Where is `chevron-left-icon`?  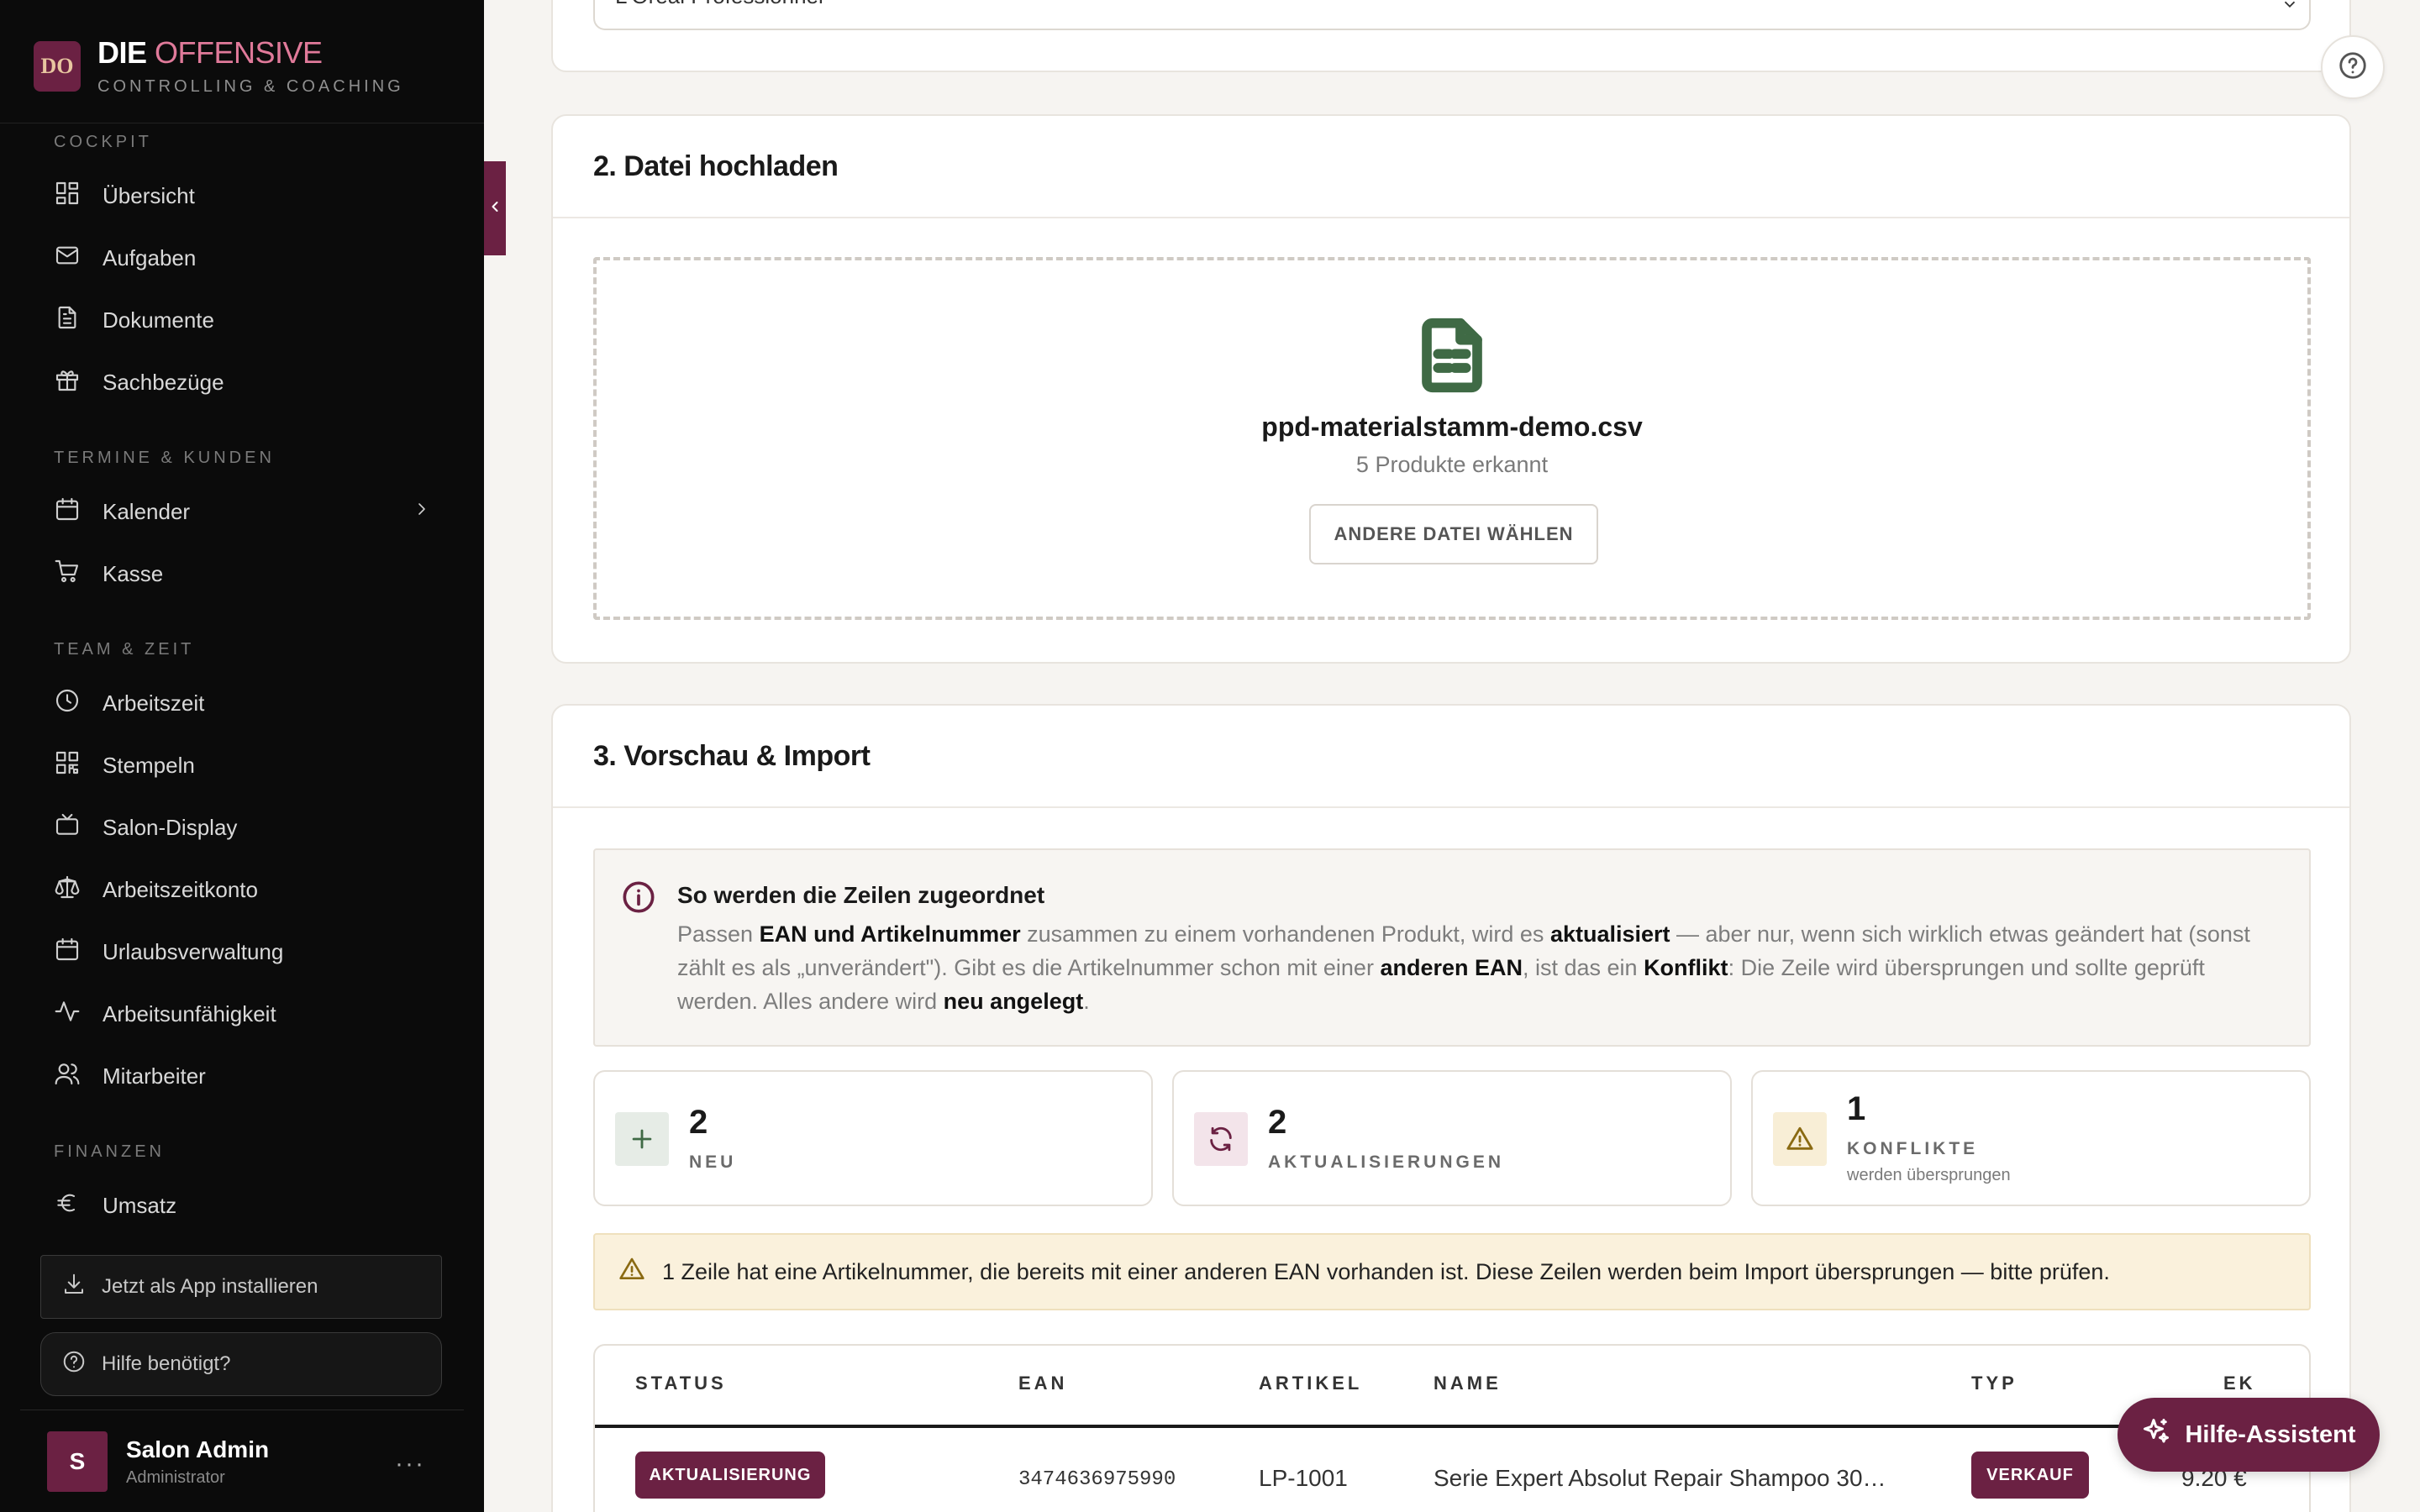 chevron-left-icon is located at coordinates (495, 208).